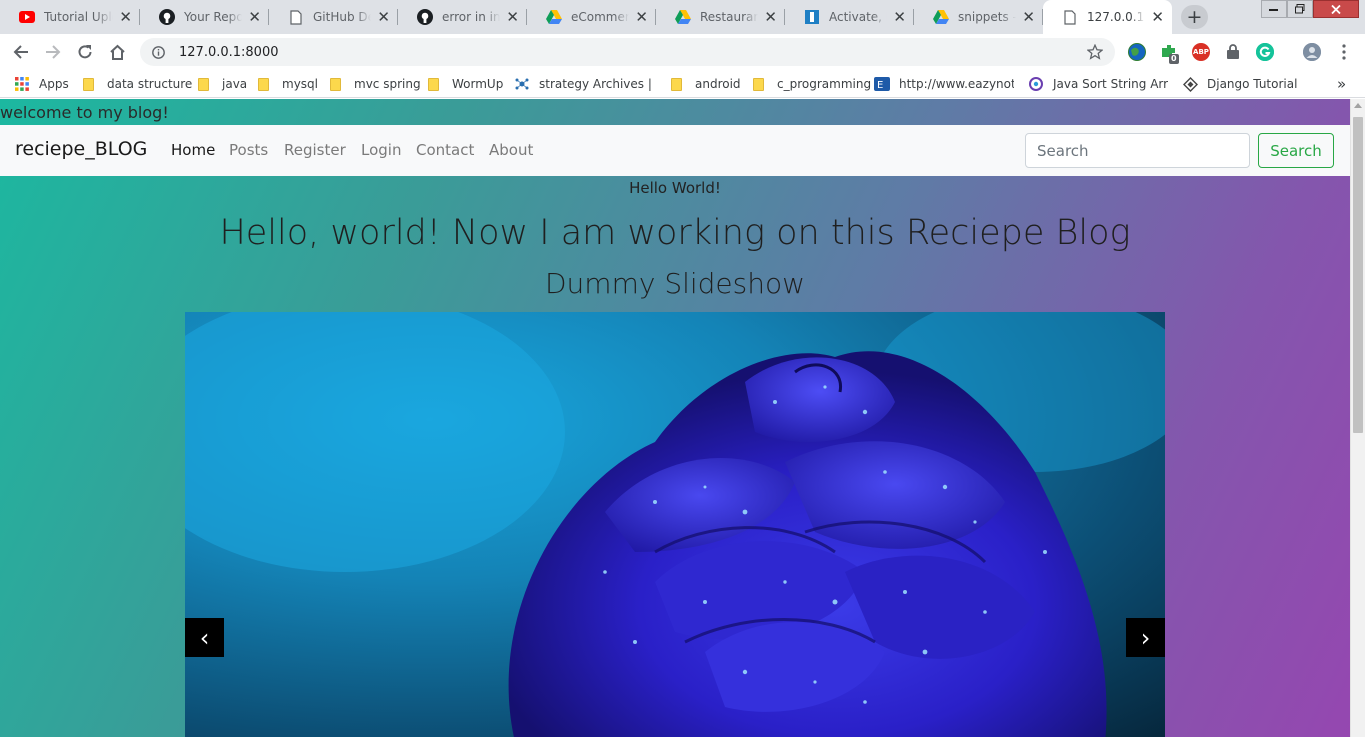  I want to click on nav-link-about: About, so click(511, 150).